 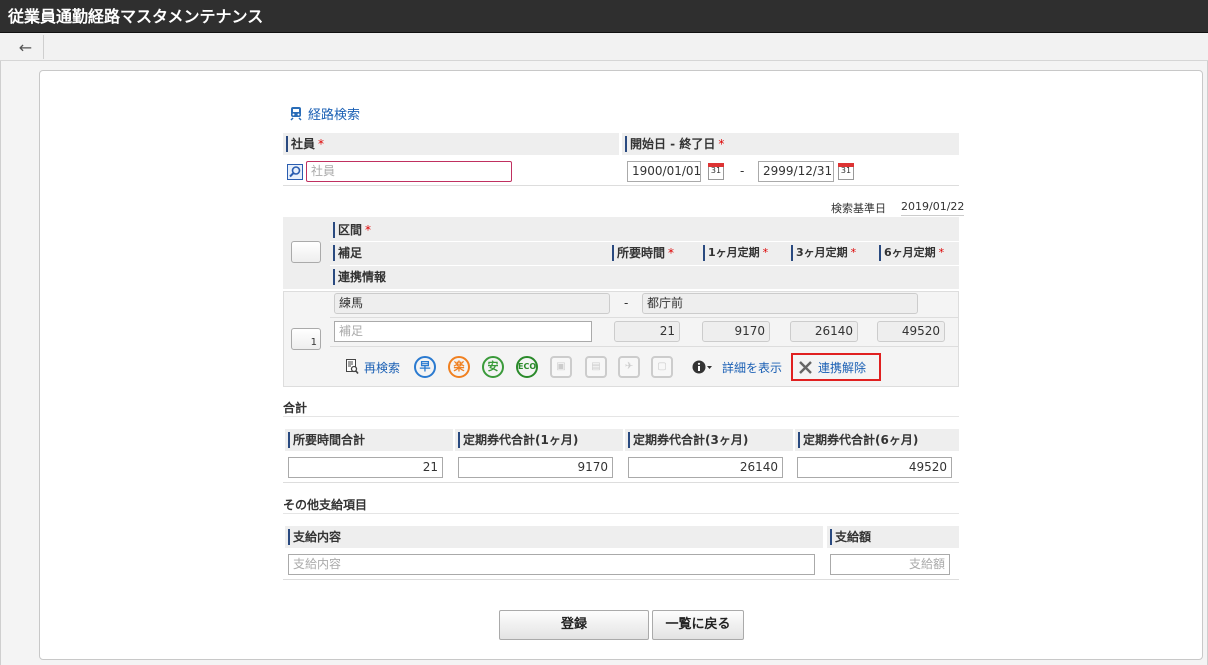 What do you see at coordinates (780, 303) in the screenshot?
I see `section-to: 都庁前` at bounding box center [780, 303].